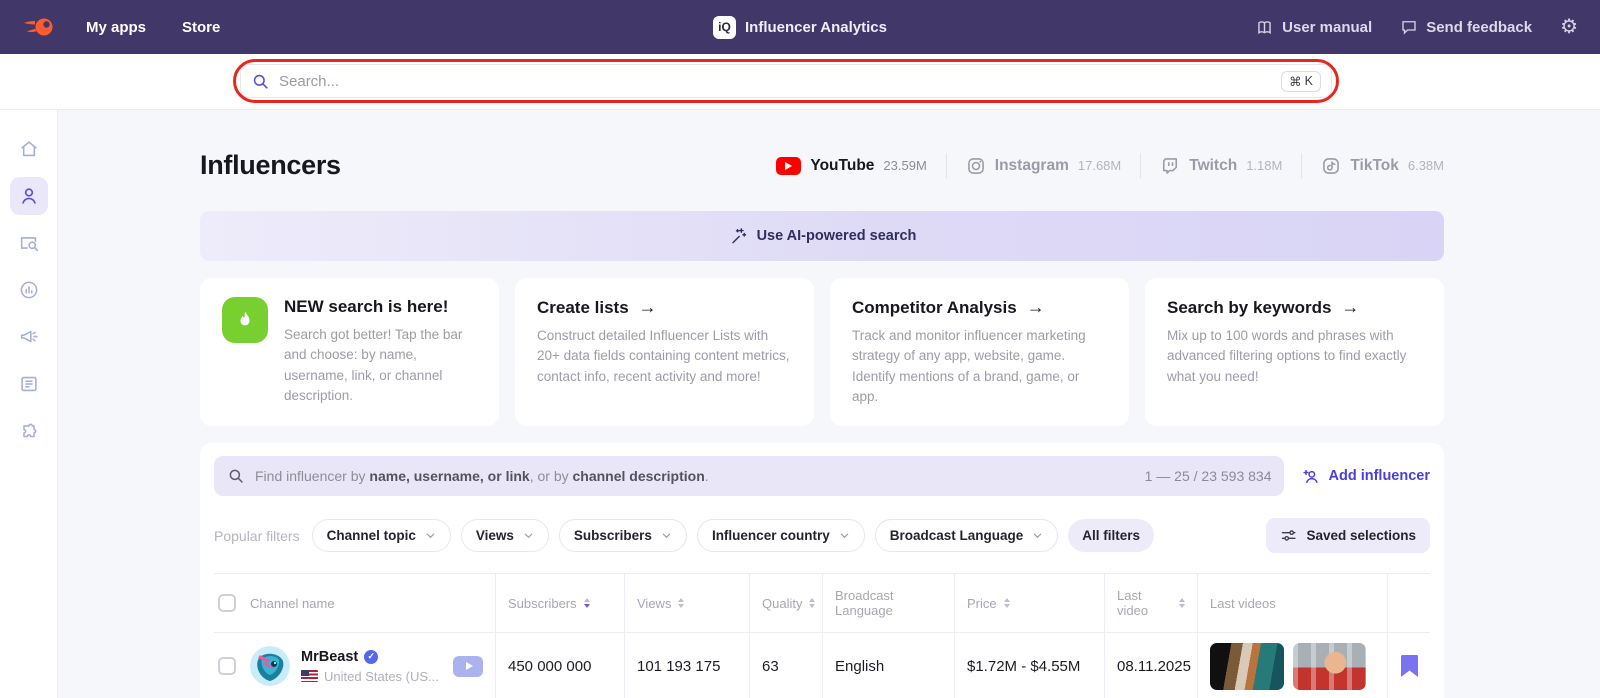  Describe the element at coordinates (29, 384) in the screenshot. I see `sidebar-item-reports` at that location.